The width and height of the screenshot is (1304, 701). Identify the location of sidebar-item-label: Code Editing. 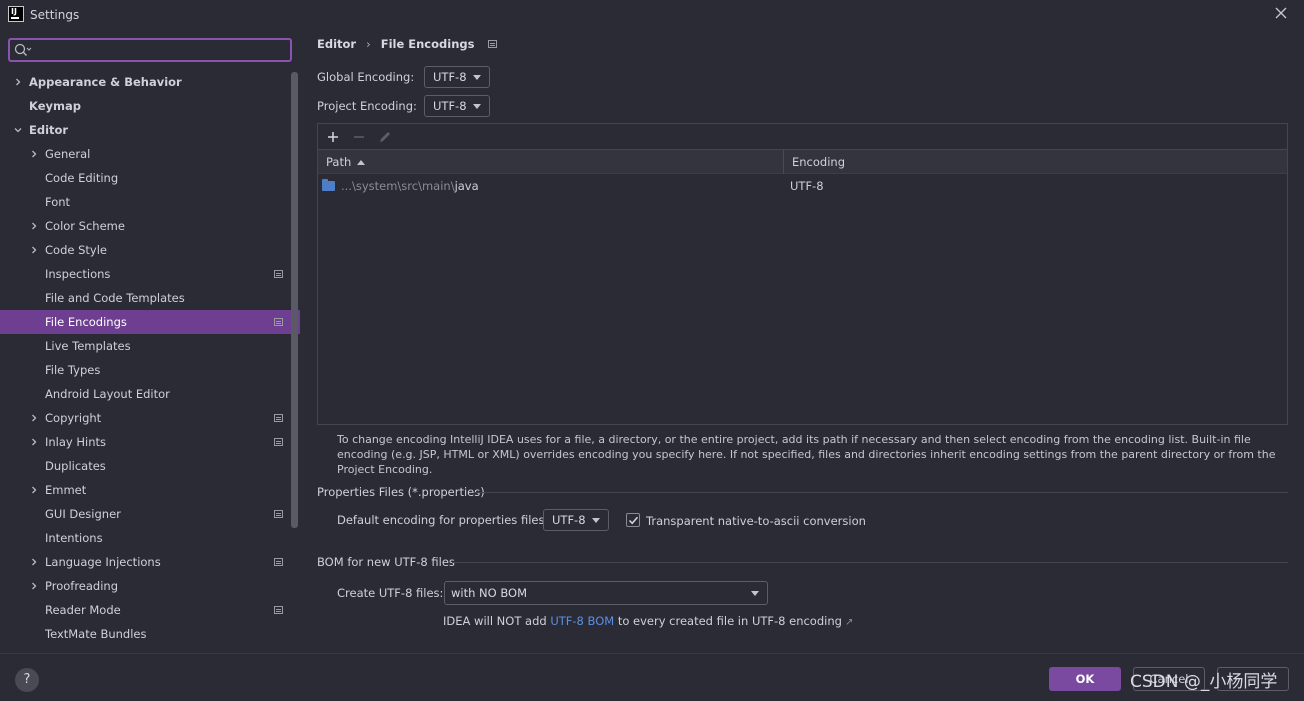
(82, 178).